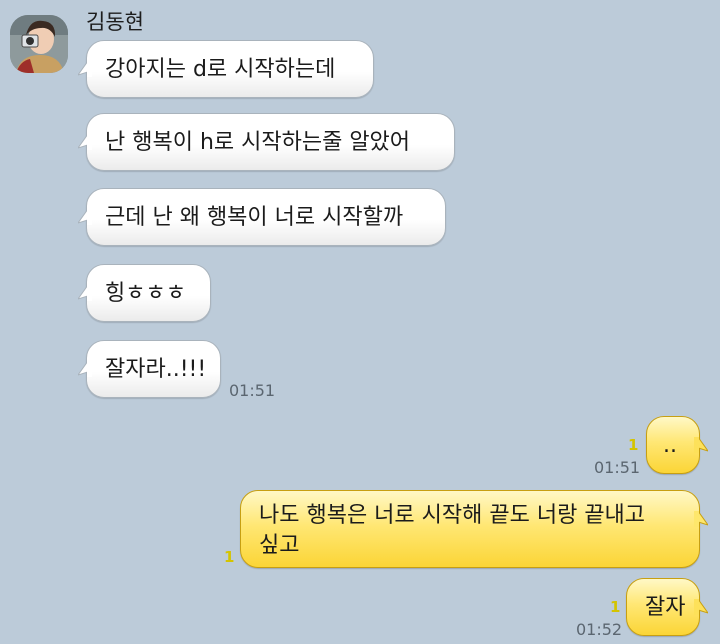  I want to click on message-text: .., so click(670, 445).